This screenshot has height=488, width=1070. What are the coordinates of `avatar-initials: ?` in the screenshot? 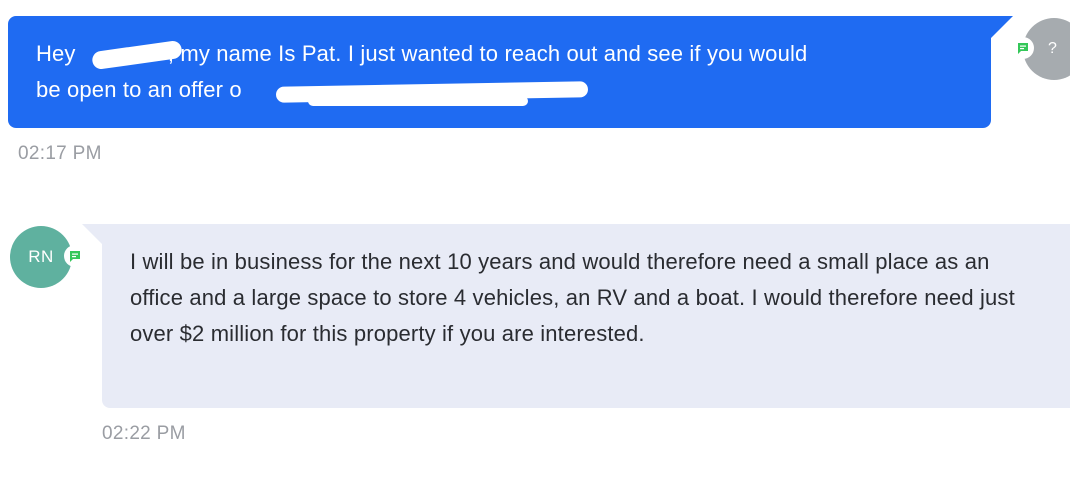 It's located at (1052, 48).